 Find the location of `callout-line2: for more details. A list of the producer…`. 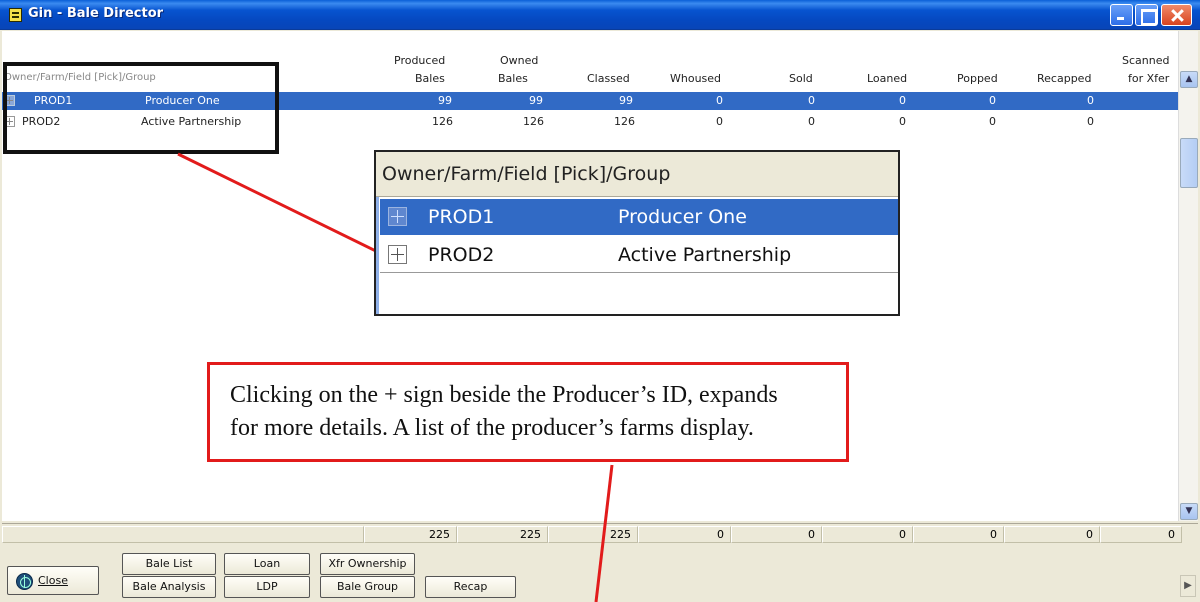

callout-line2: for more details. A list of the producer… is located at coordinates (492, 428).